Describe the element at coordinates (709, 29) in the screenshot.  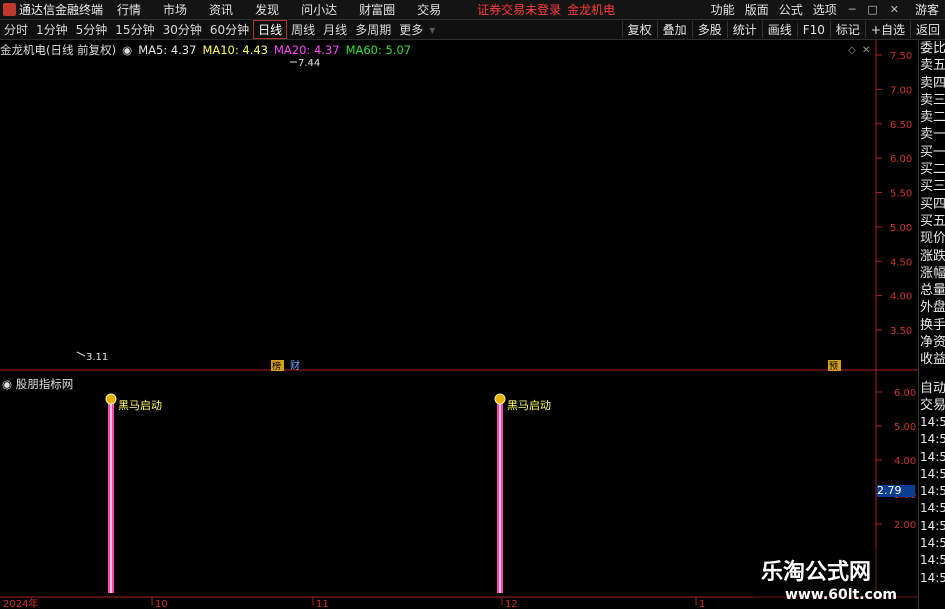
I see `tool-duogu: 多股` at that location.